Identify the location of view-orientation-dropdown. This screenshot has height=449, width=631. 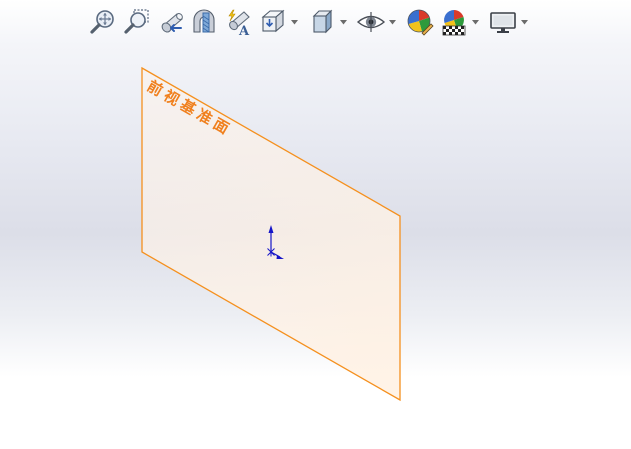
(294, 22).